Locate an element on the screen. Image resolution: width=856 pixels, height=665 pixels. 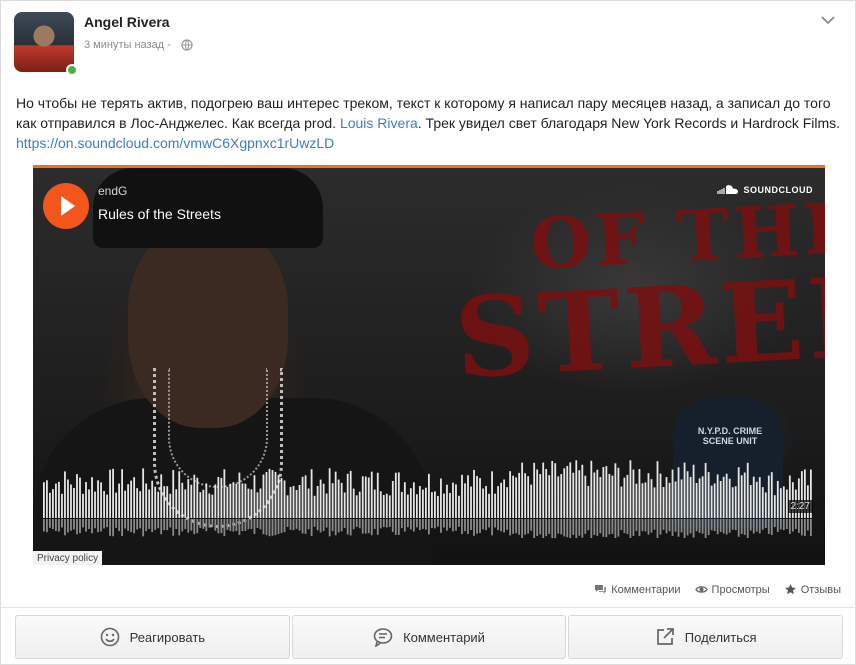
react-button: Реагировать is located at coordinates (152, 637).